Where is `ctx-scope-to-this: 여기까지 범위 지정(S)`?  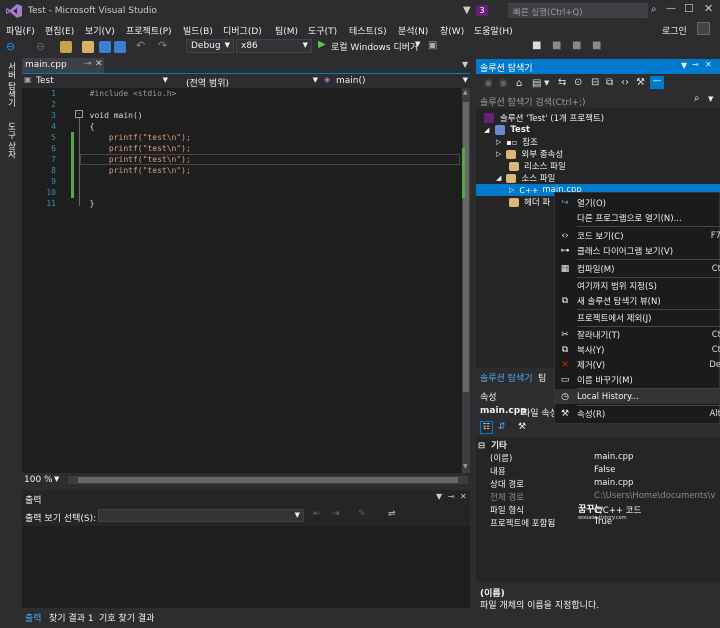
ctx-scope-to-this: 여기까지 범위 지정(S) is located at coordinates (637, 285).